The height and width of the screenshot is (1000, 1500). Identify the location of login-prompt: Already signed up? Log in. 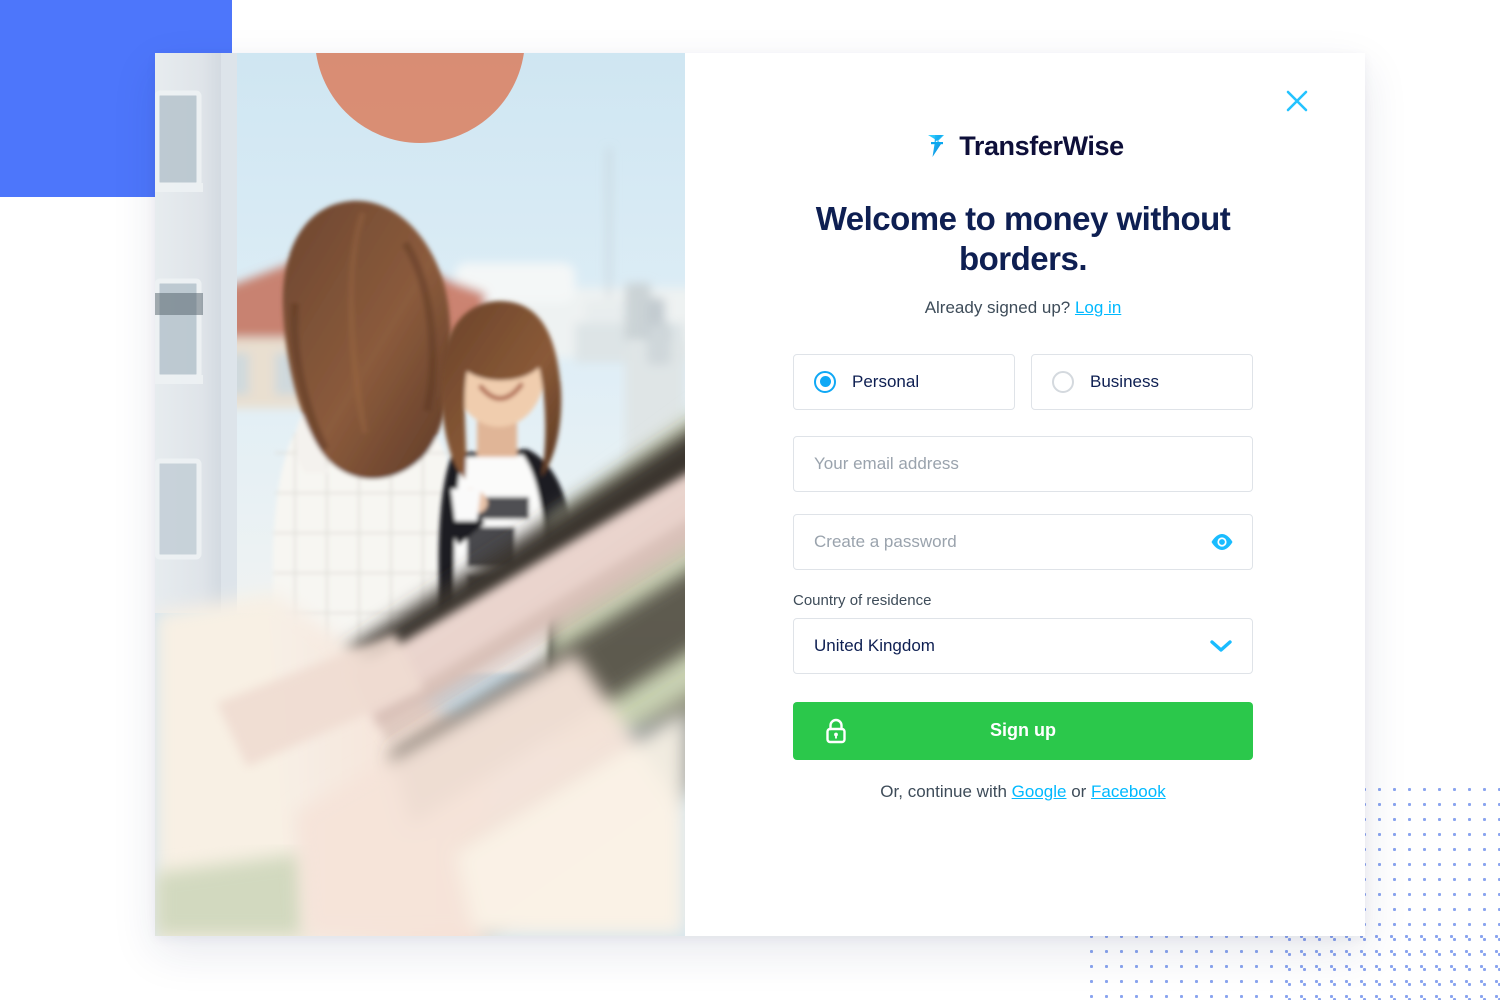
(1023, 308).